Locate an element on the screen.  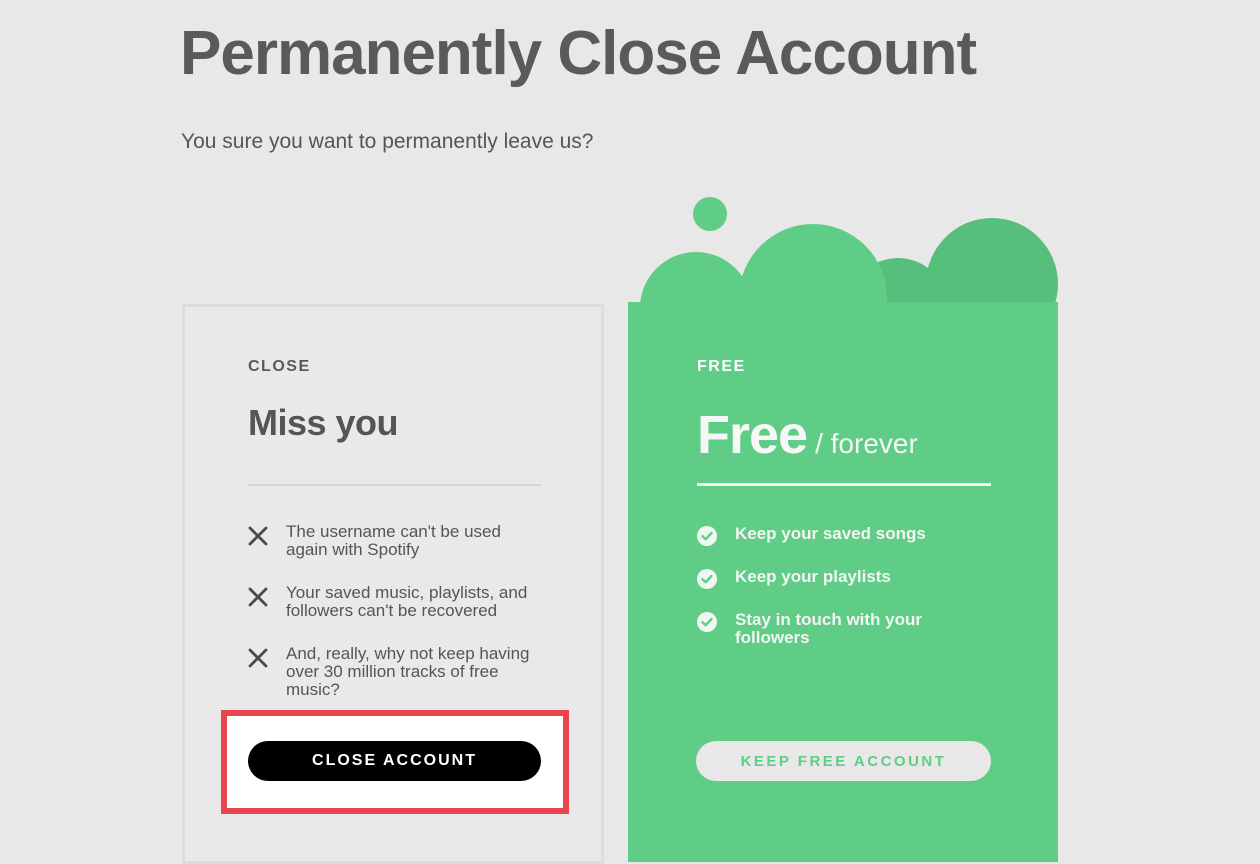
cloud-decoration is located at coordinates (849, 253).